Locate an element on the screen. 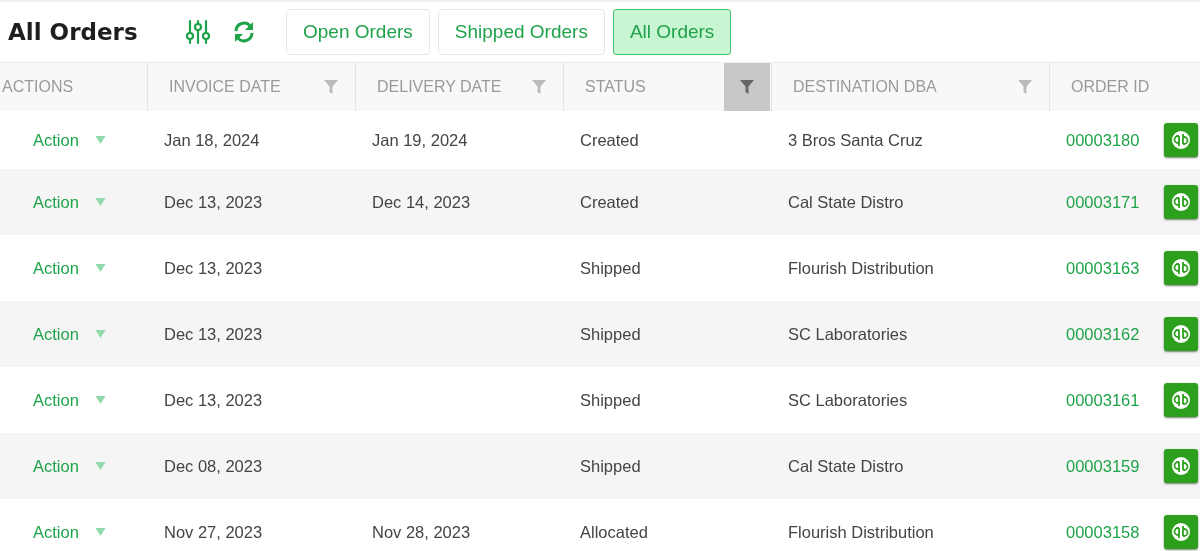  order-id-link: 00003163 is located at coordinates (1115, 268).